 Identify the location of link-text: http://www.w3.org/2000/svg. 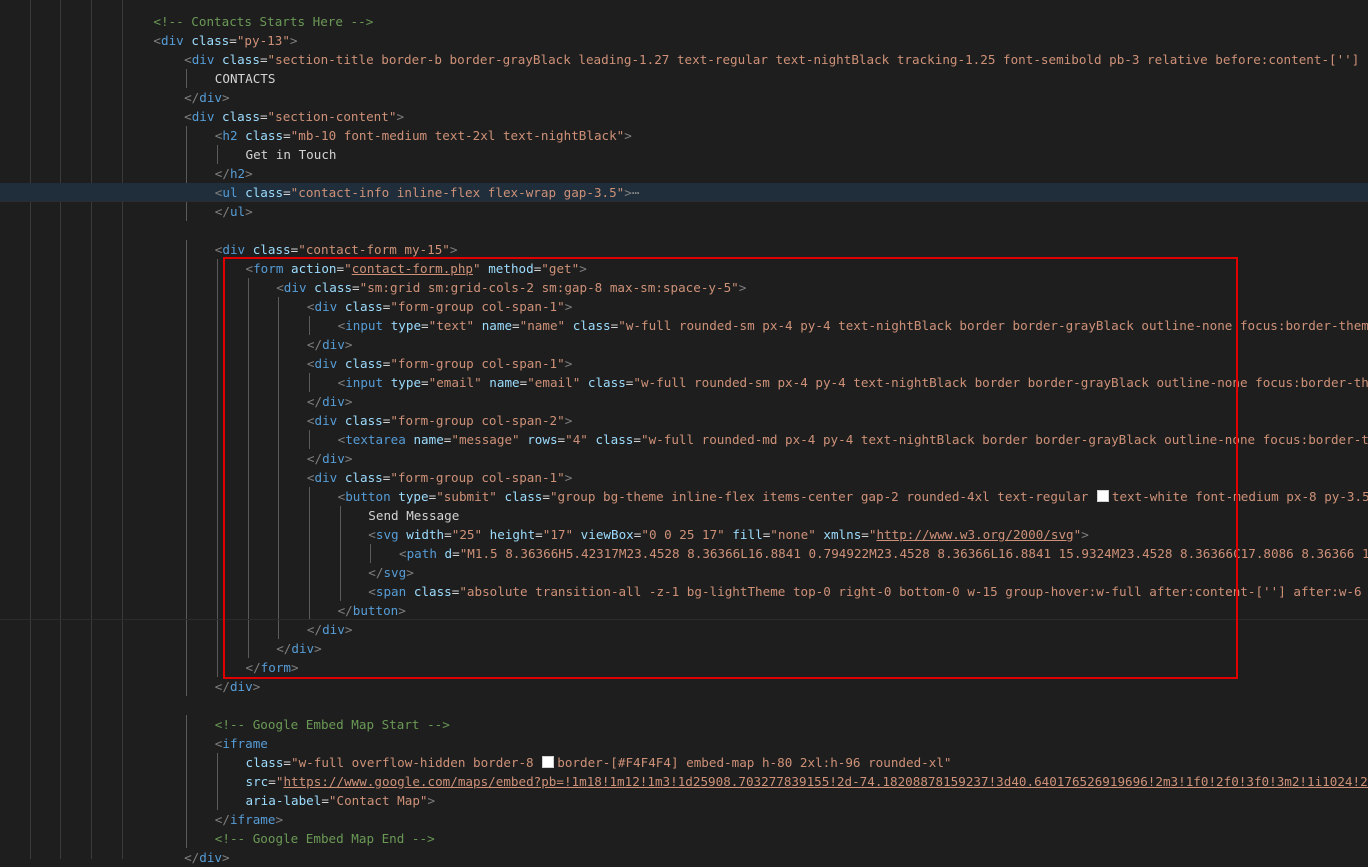
(974, 534).